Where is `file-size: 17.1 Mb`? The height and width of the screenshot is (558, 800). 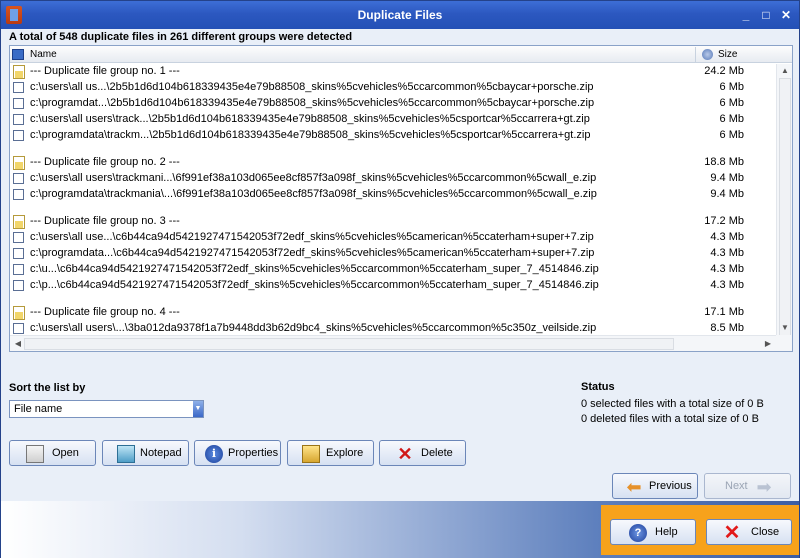
file-size: 17.1 Mb is located at coordinates (724, 312).